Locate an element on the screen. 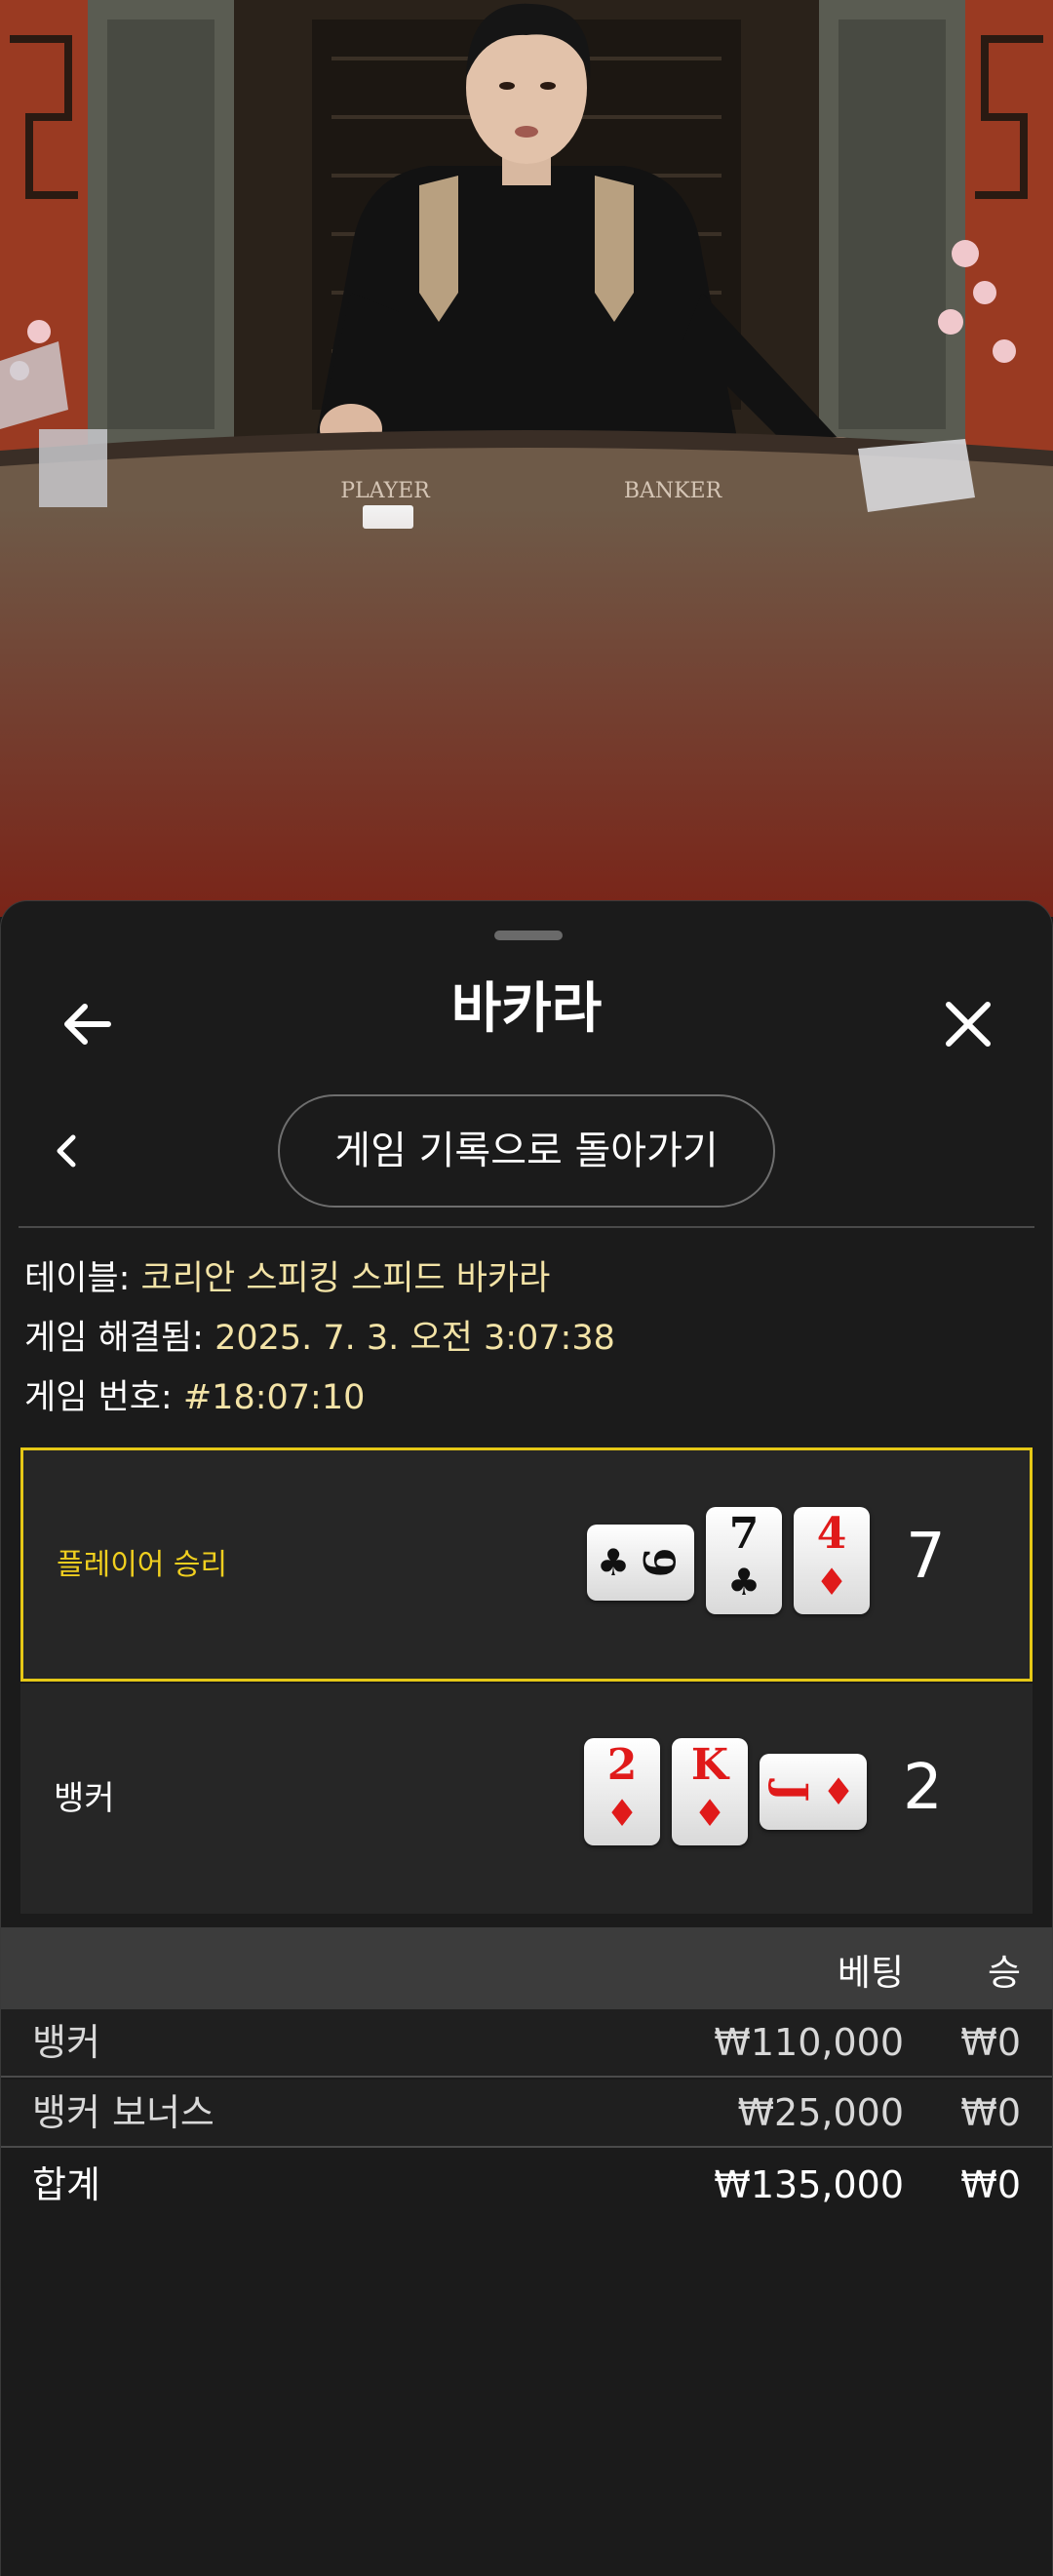  total-row: 합계 ₩135,000 ₩0 is located at coordinates (526, 2186).